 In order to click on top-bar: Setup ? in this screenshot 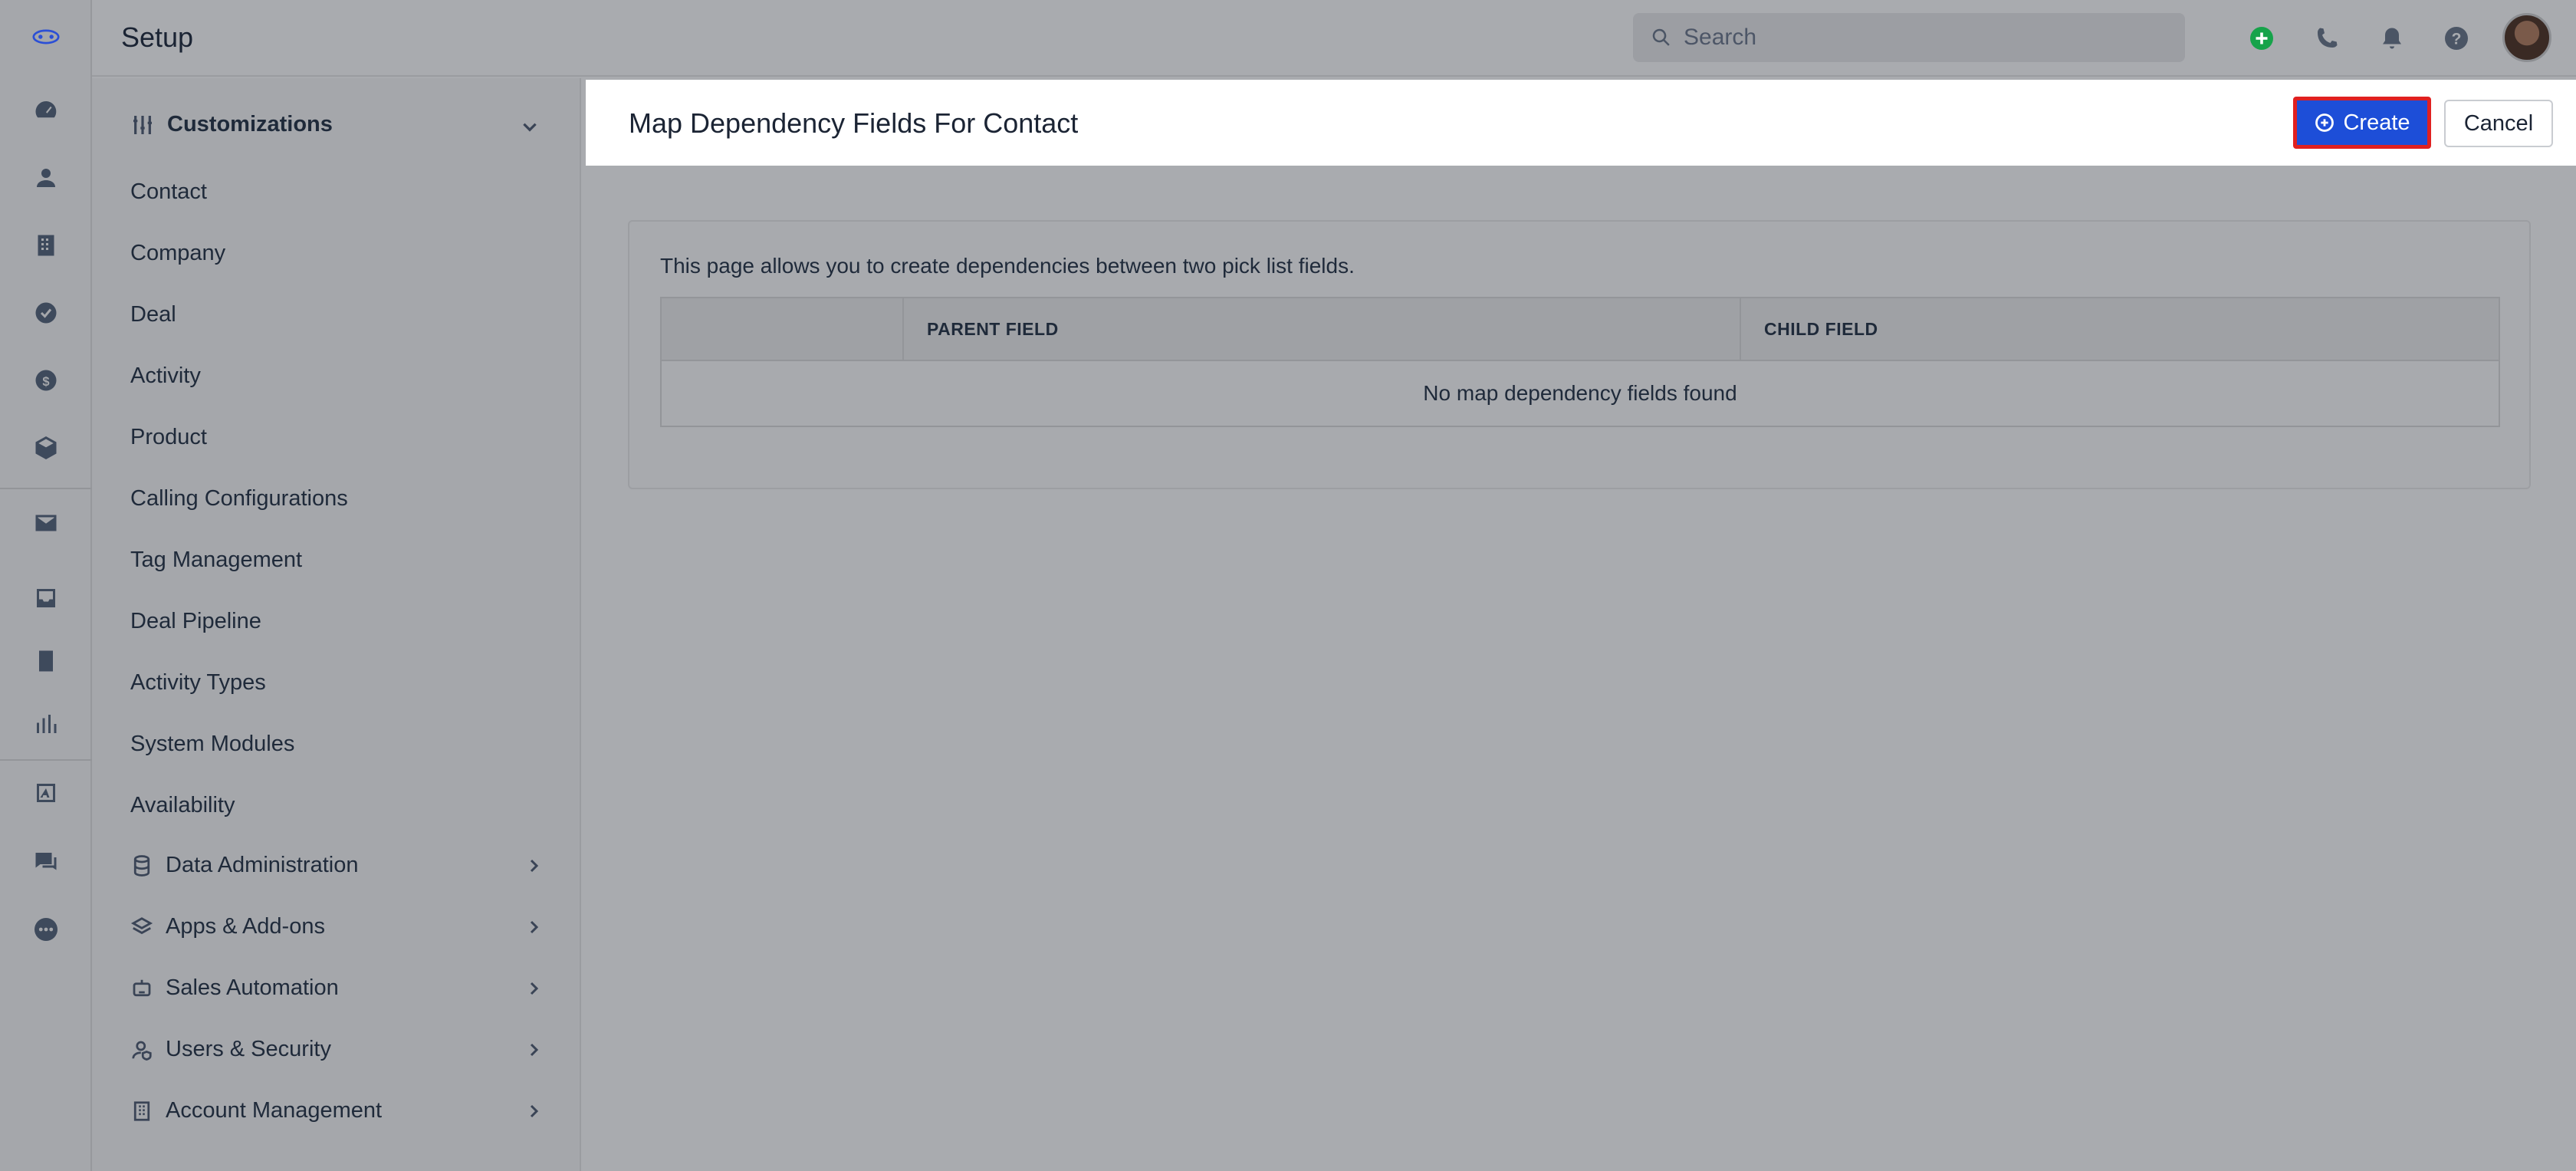, I will do `click(1334, 38)`.